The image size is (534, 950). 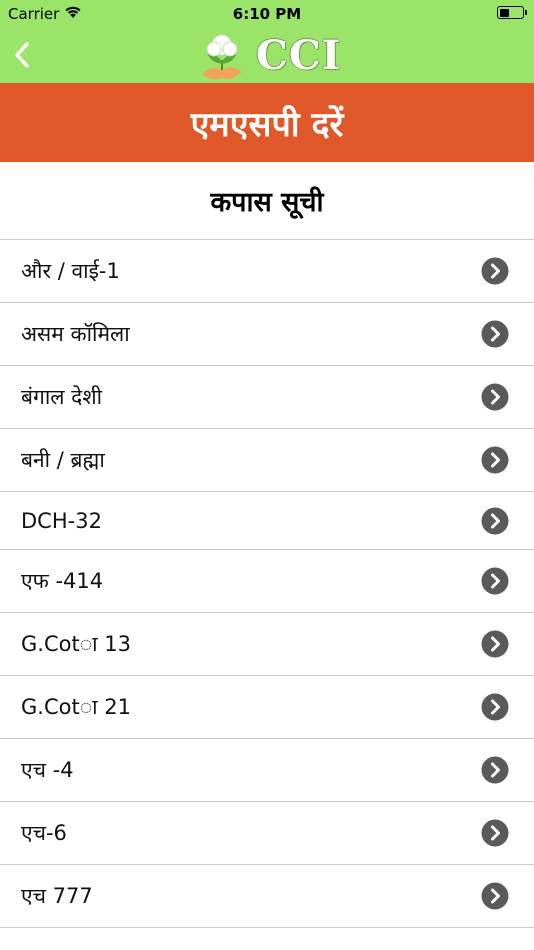 What do you see at coordinates (70, 271) in the screenshot?
I see `list-item-label: और / वाई-1` at bounding box center [70, 271].